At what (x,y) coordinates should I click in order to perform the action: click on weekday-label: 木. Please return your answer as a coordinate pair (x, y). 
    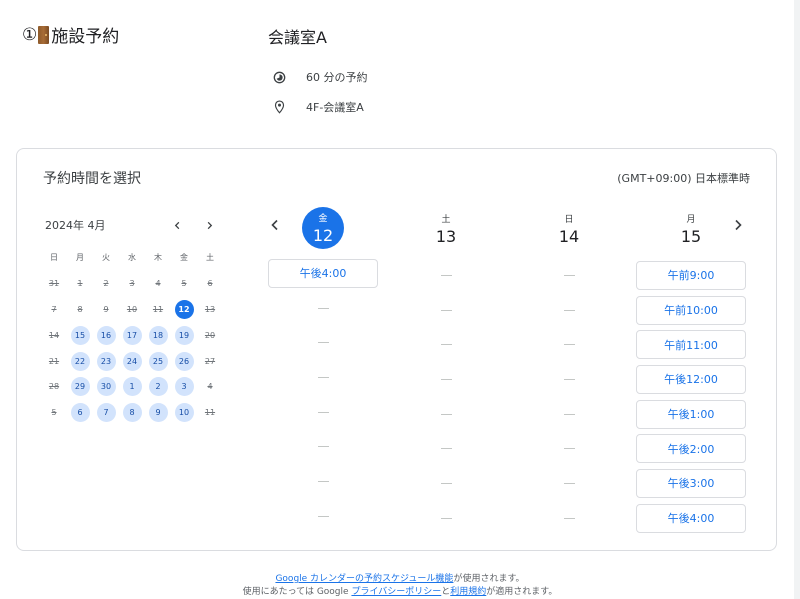
    Looking at the image, I should click on (158, 258).